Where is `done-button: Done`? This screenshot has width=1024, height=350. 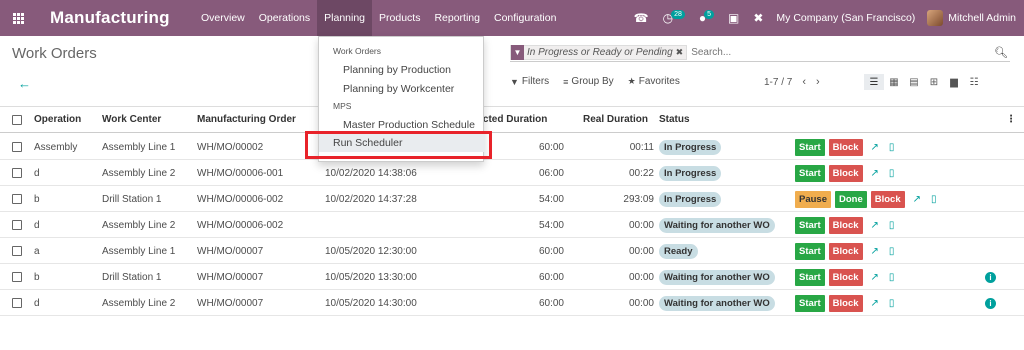
done-button: Done is located at coordinates (851, 199).